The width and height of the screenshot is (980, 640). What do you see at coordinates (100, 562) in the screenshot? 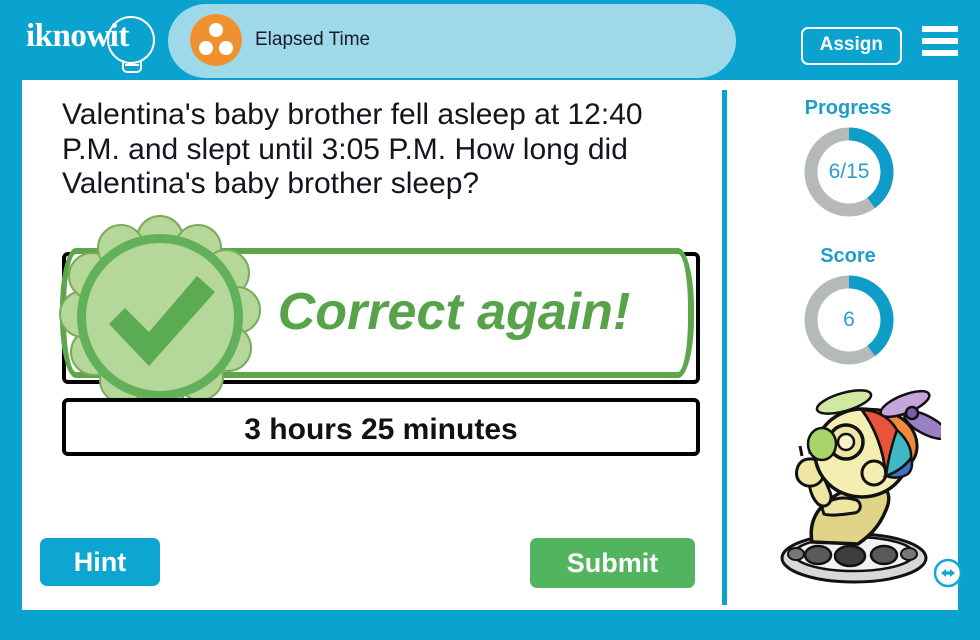
I see `hint-button: Hint` at bounding box center [100, 562].